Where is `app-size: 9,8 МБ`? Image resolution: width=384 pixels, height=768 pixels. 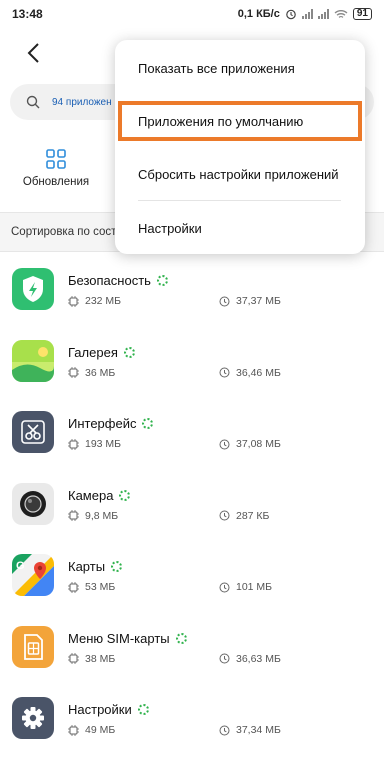 app-size: 9,8 МБ is located at coordinates (102, 515).